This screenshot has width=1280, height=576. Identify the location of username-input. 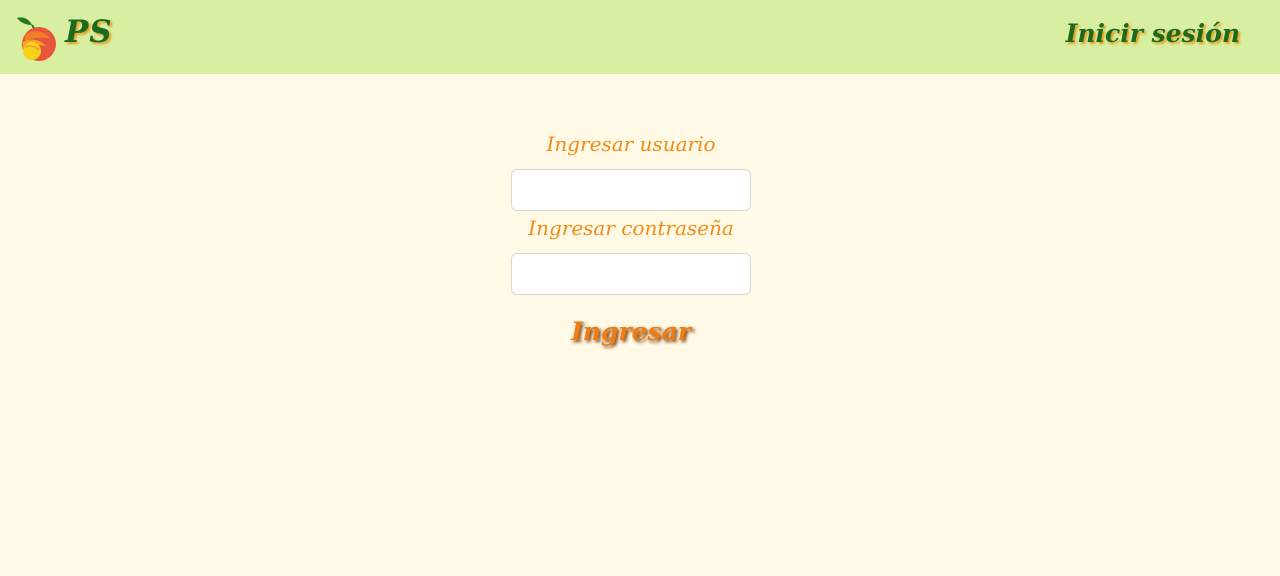
(631, 190).